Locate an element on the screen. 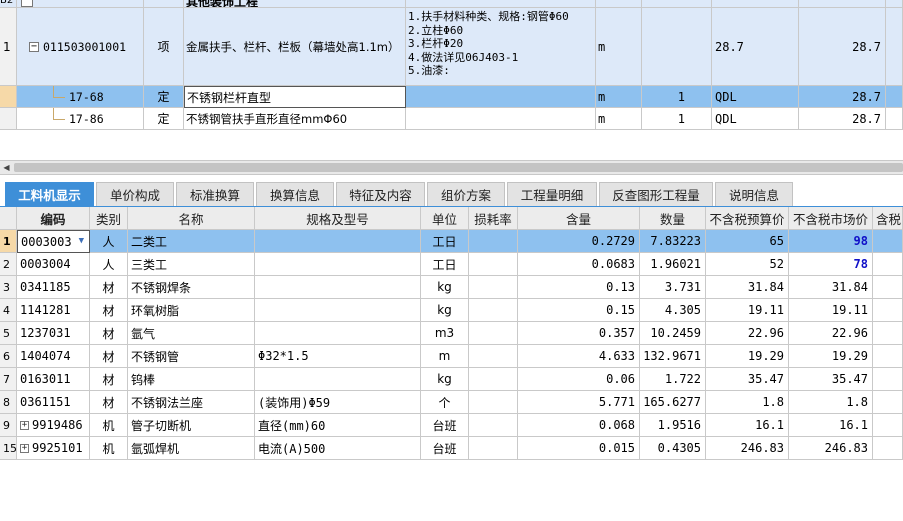  resource-code: 1404074 is located at coordinates (53, 356).